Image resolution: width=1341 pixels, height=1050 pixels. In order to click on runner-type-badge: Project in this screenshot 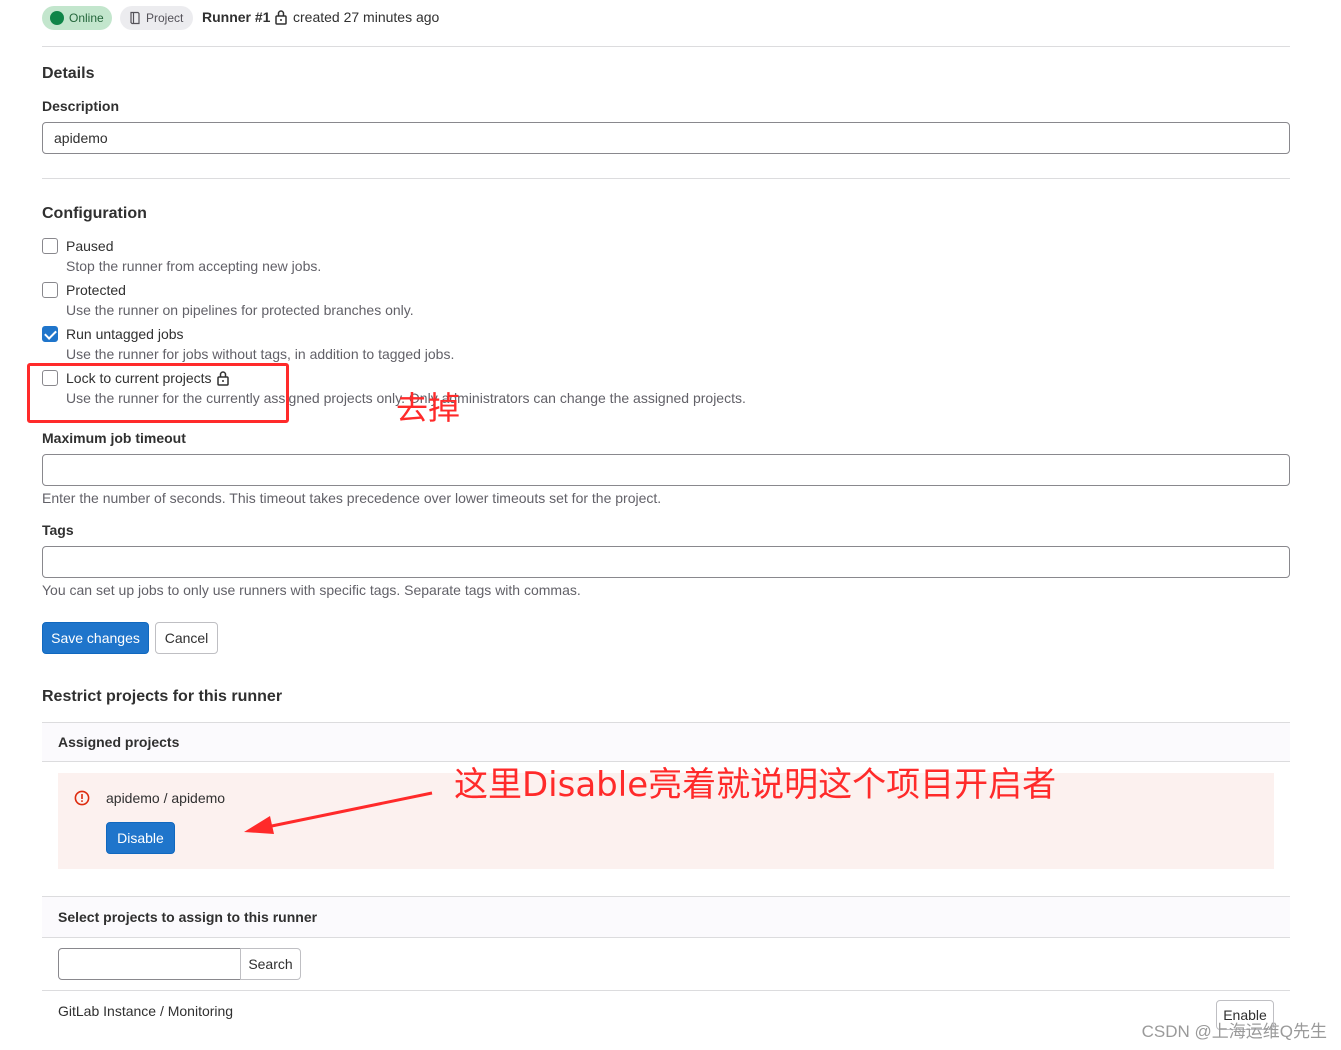, I will do `click(156, 18)`.